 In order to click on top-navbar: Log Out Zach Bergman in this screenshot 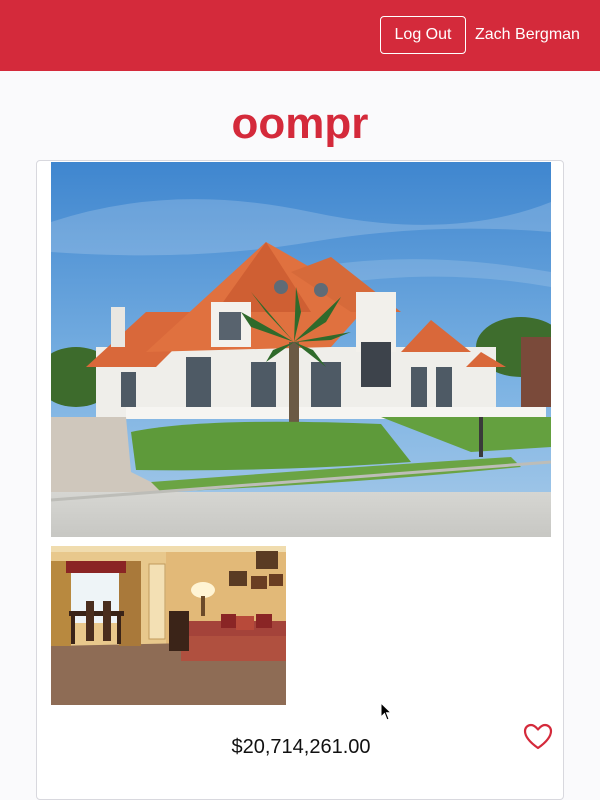, I will do `click(300, 35)`.